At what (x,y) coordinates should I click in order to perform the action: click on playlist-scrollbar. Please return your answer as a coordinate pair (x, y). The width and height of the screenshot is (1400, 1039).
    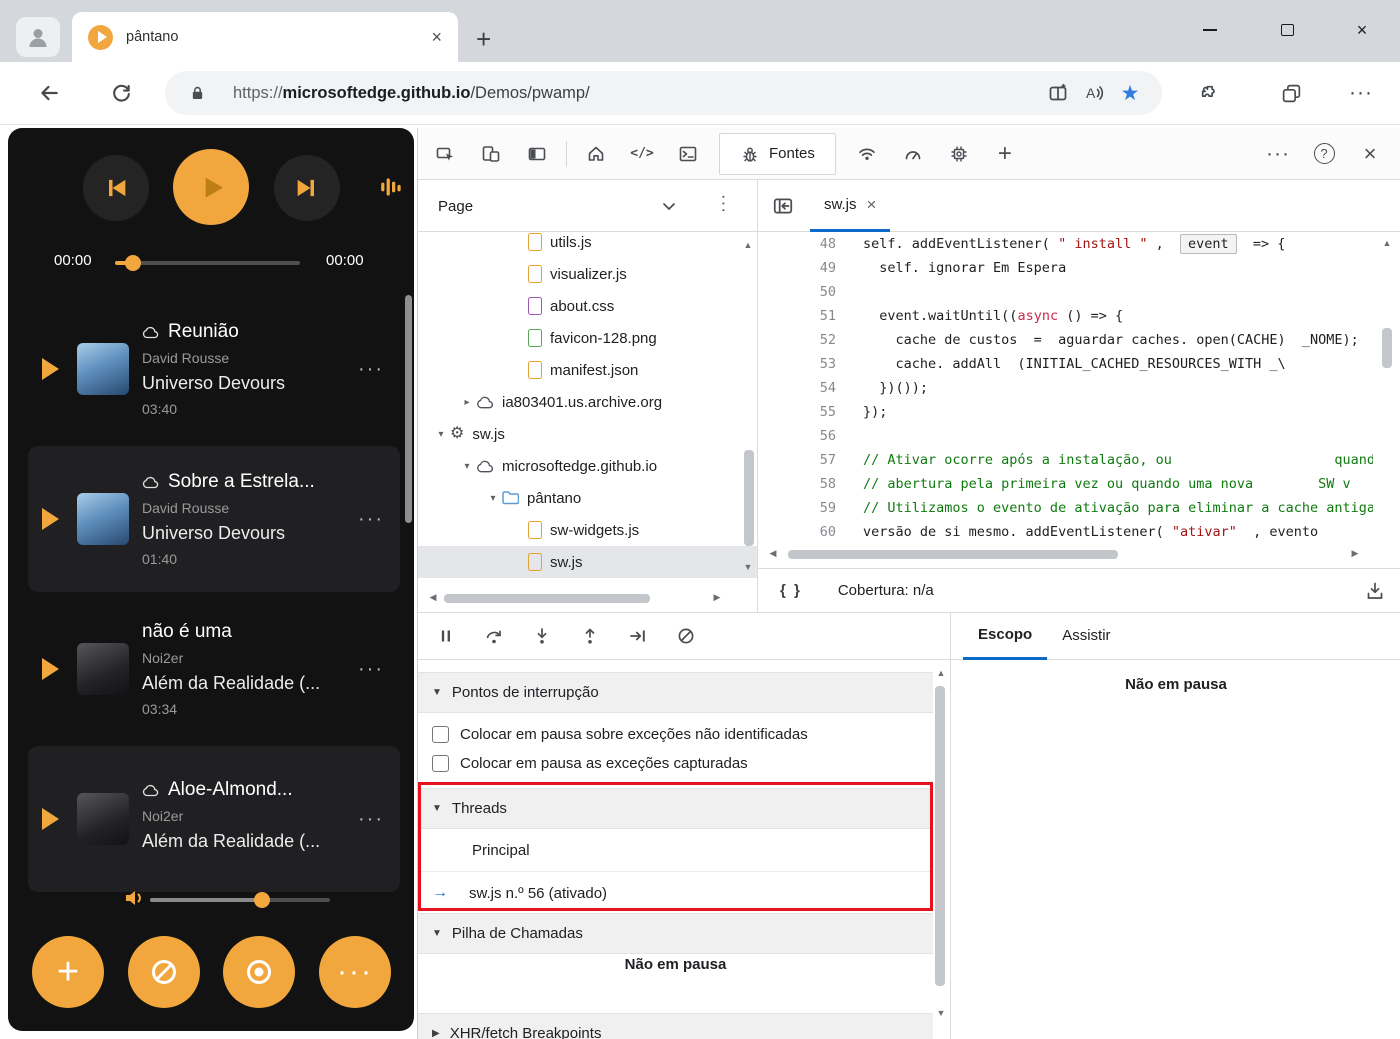
    Looking at the image, I should click on (408, 409).